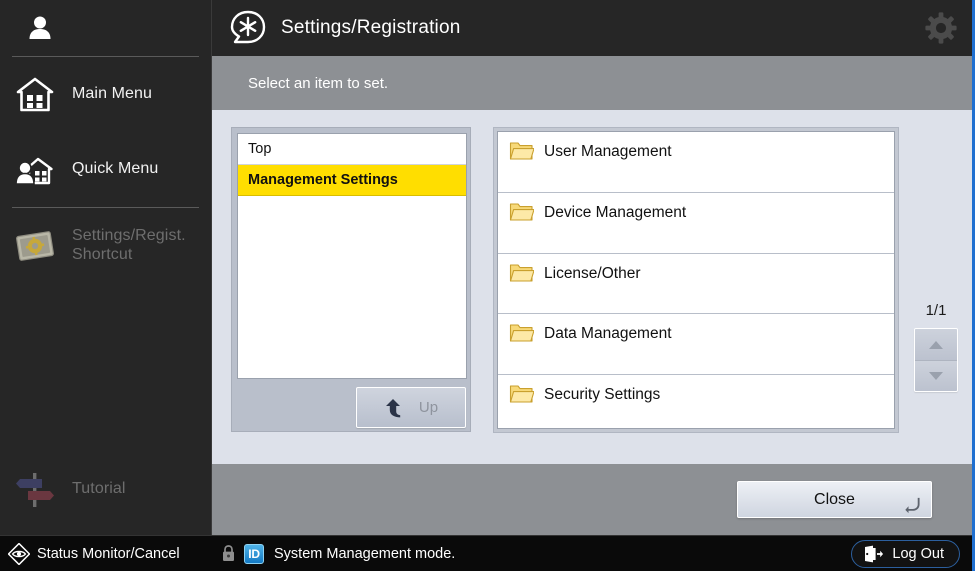 The width and height of the screenshot is (975, 571). What do you see at coordinates (323, 180) in the screenshot?
I see `breadcrumb-item-label: Management Settings` at bounding box center [323, 180].